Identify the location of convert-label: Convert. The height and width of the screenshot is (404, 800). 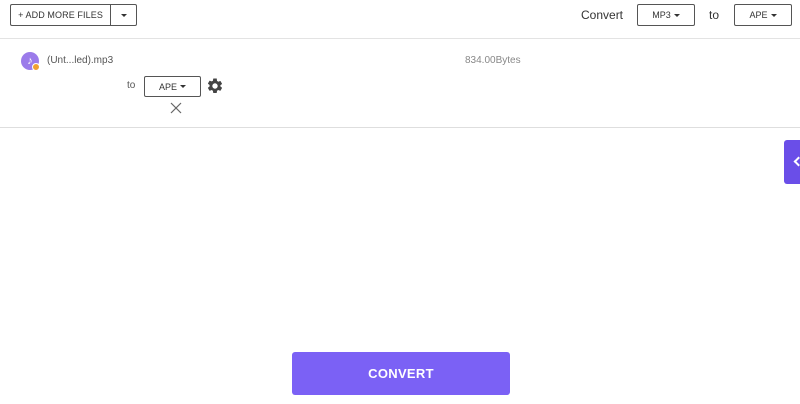
(602, 15).